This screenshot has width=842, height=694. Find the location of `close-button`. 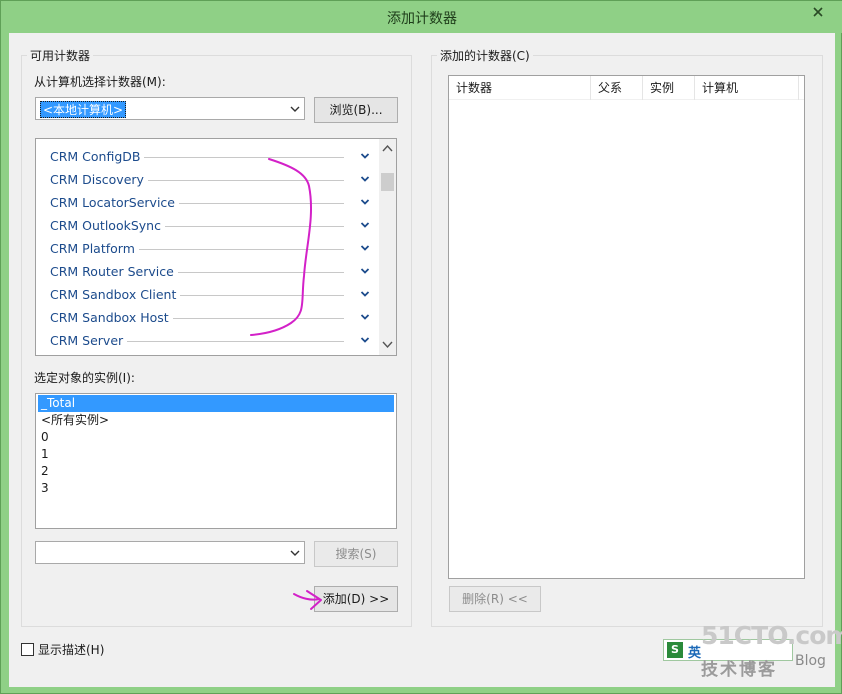

close-button is located at coordinates (818, 12).